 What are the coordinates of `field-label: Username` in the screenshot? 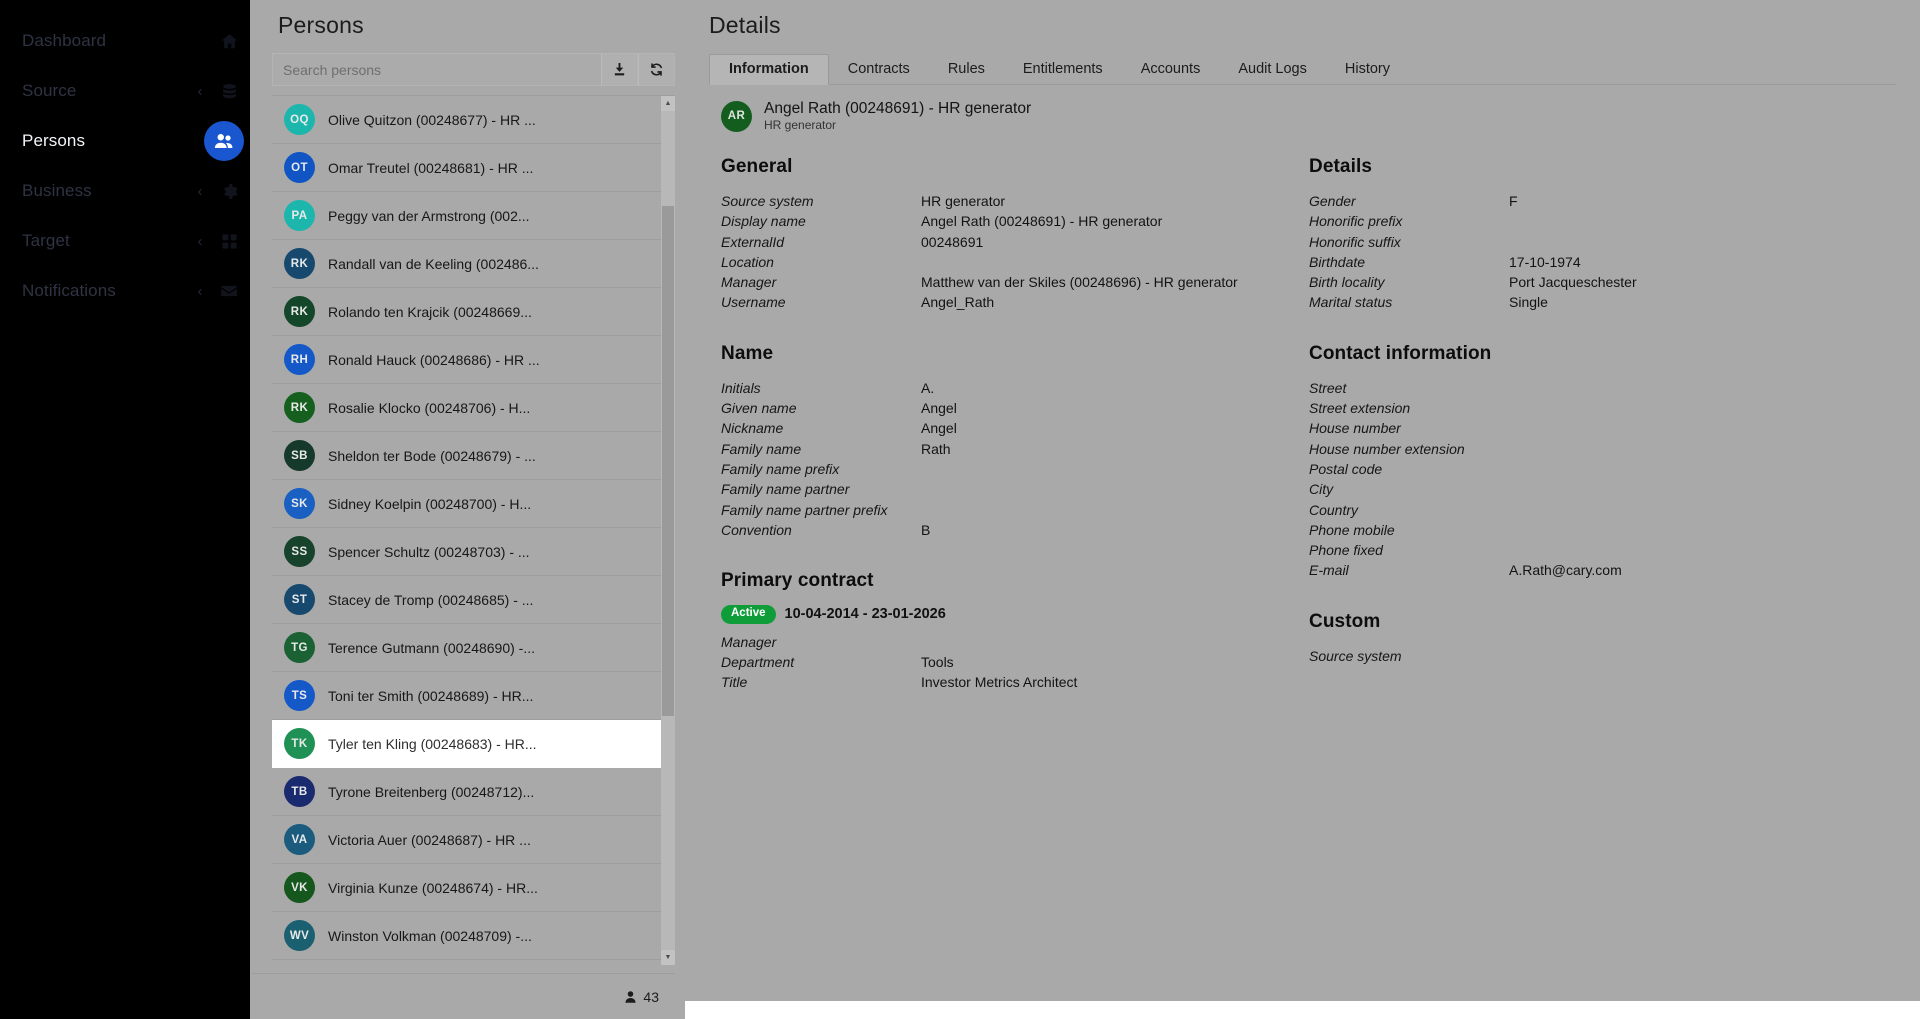 It's located at (753, 302).